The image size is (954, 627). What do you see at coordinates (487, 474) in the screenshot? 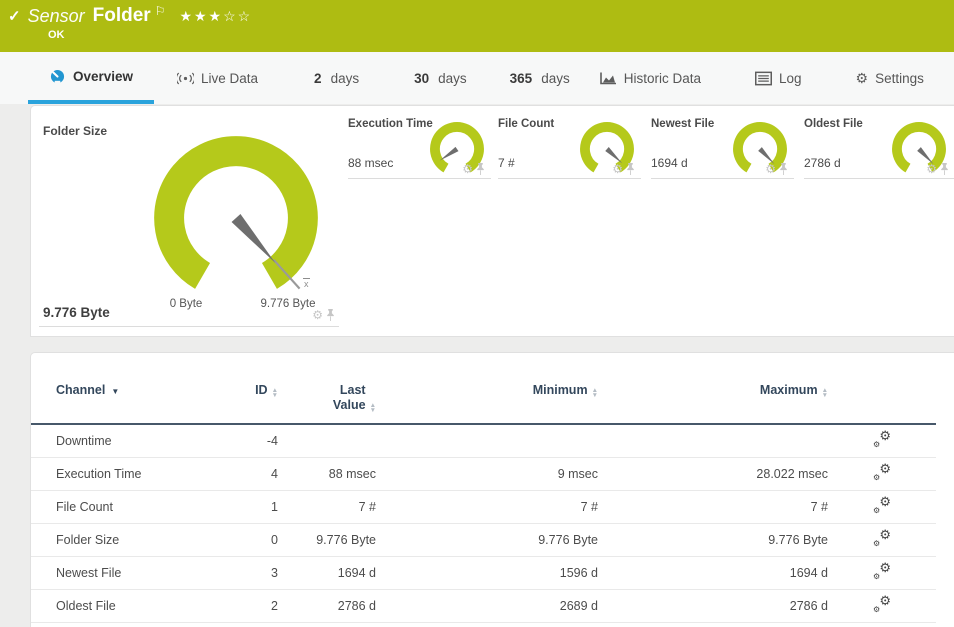
I see `channel-minimum: 9 msec` at bounding box center [487, 474].